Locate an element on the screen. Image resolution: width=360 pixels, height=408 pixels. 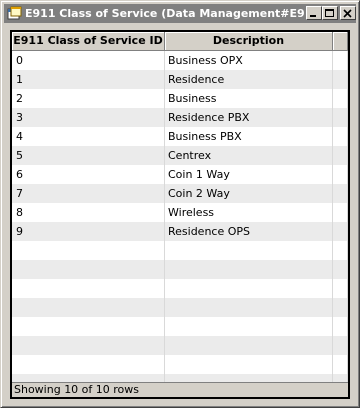
cell-id: 9 is located at coordinates (88, 231).